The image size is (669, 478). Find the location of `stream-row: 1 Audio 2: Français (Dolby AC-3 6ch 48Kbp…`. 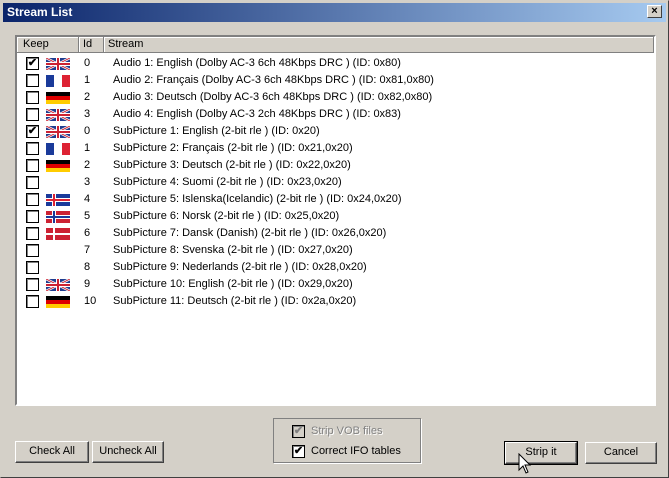

stream-row: 1 Audio 2: Français (Dolby AC-3 6ch 48Kbp… is located at coordinates (335, 80).